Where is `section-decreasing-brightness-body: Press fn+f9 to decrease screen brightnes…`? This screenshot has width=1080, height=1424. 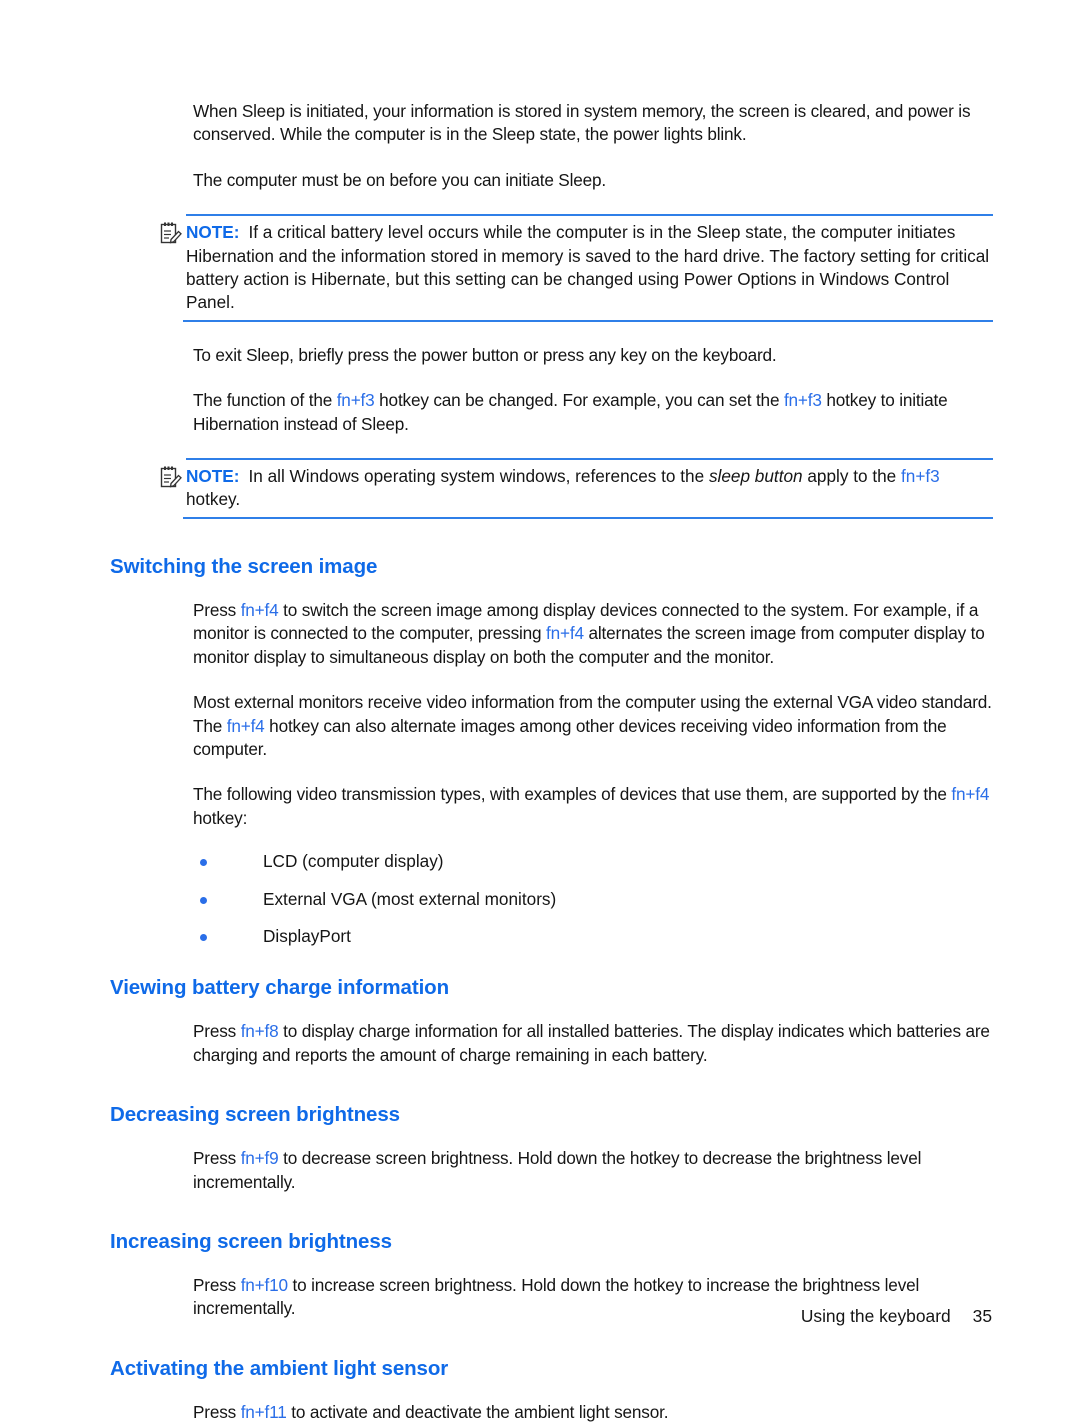 section-decreasing-brightness-body: Press fn+f9 to decrease screen brightnes… is located at coordinates (593, 1170).